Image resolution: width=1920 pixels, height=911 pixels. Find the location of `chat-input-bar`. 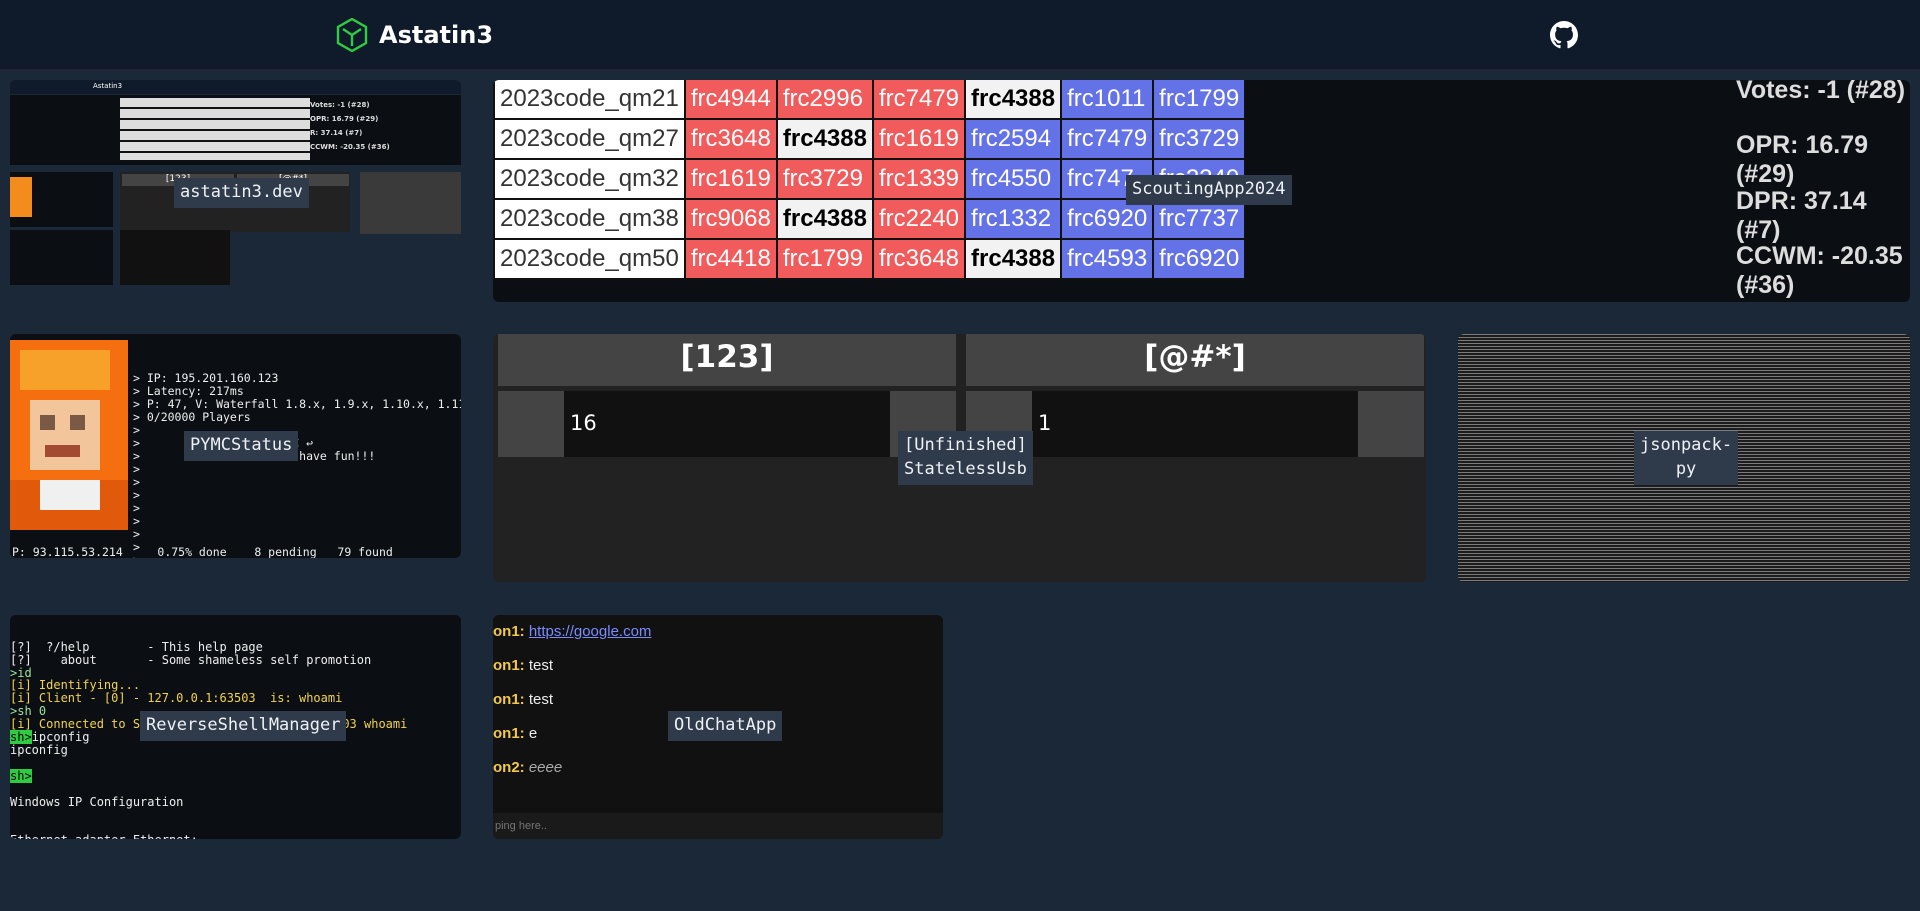

chat-input-bar is located at coordinates (718, 826).